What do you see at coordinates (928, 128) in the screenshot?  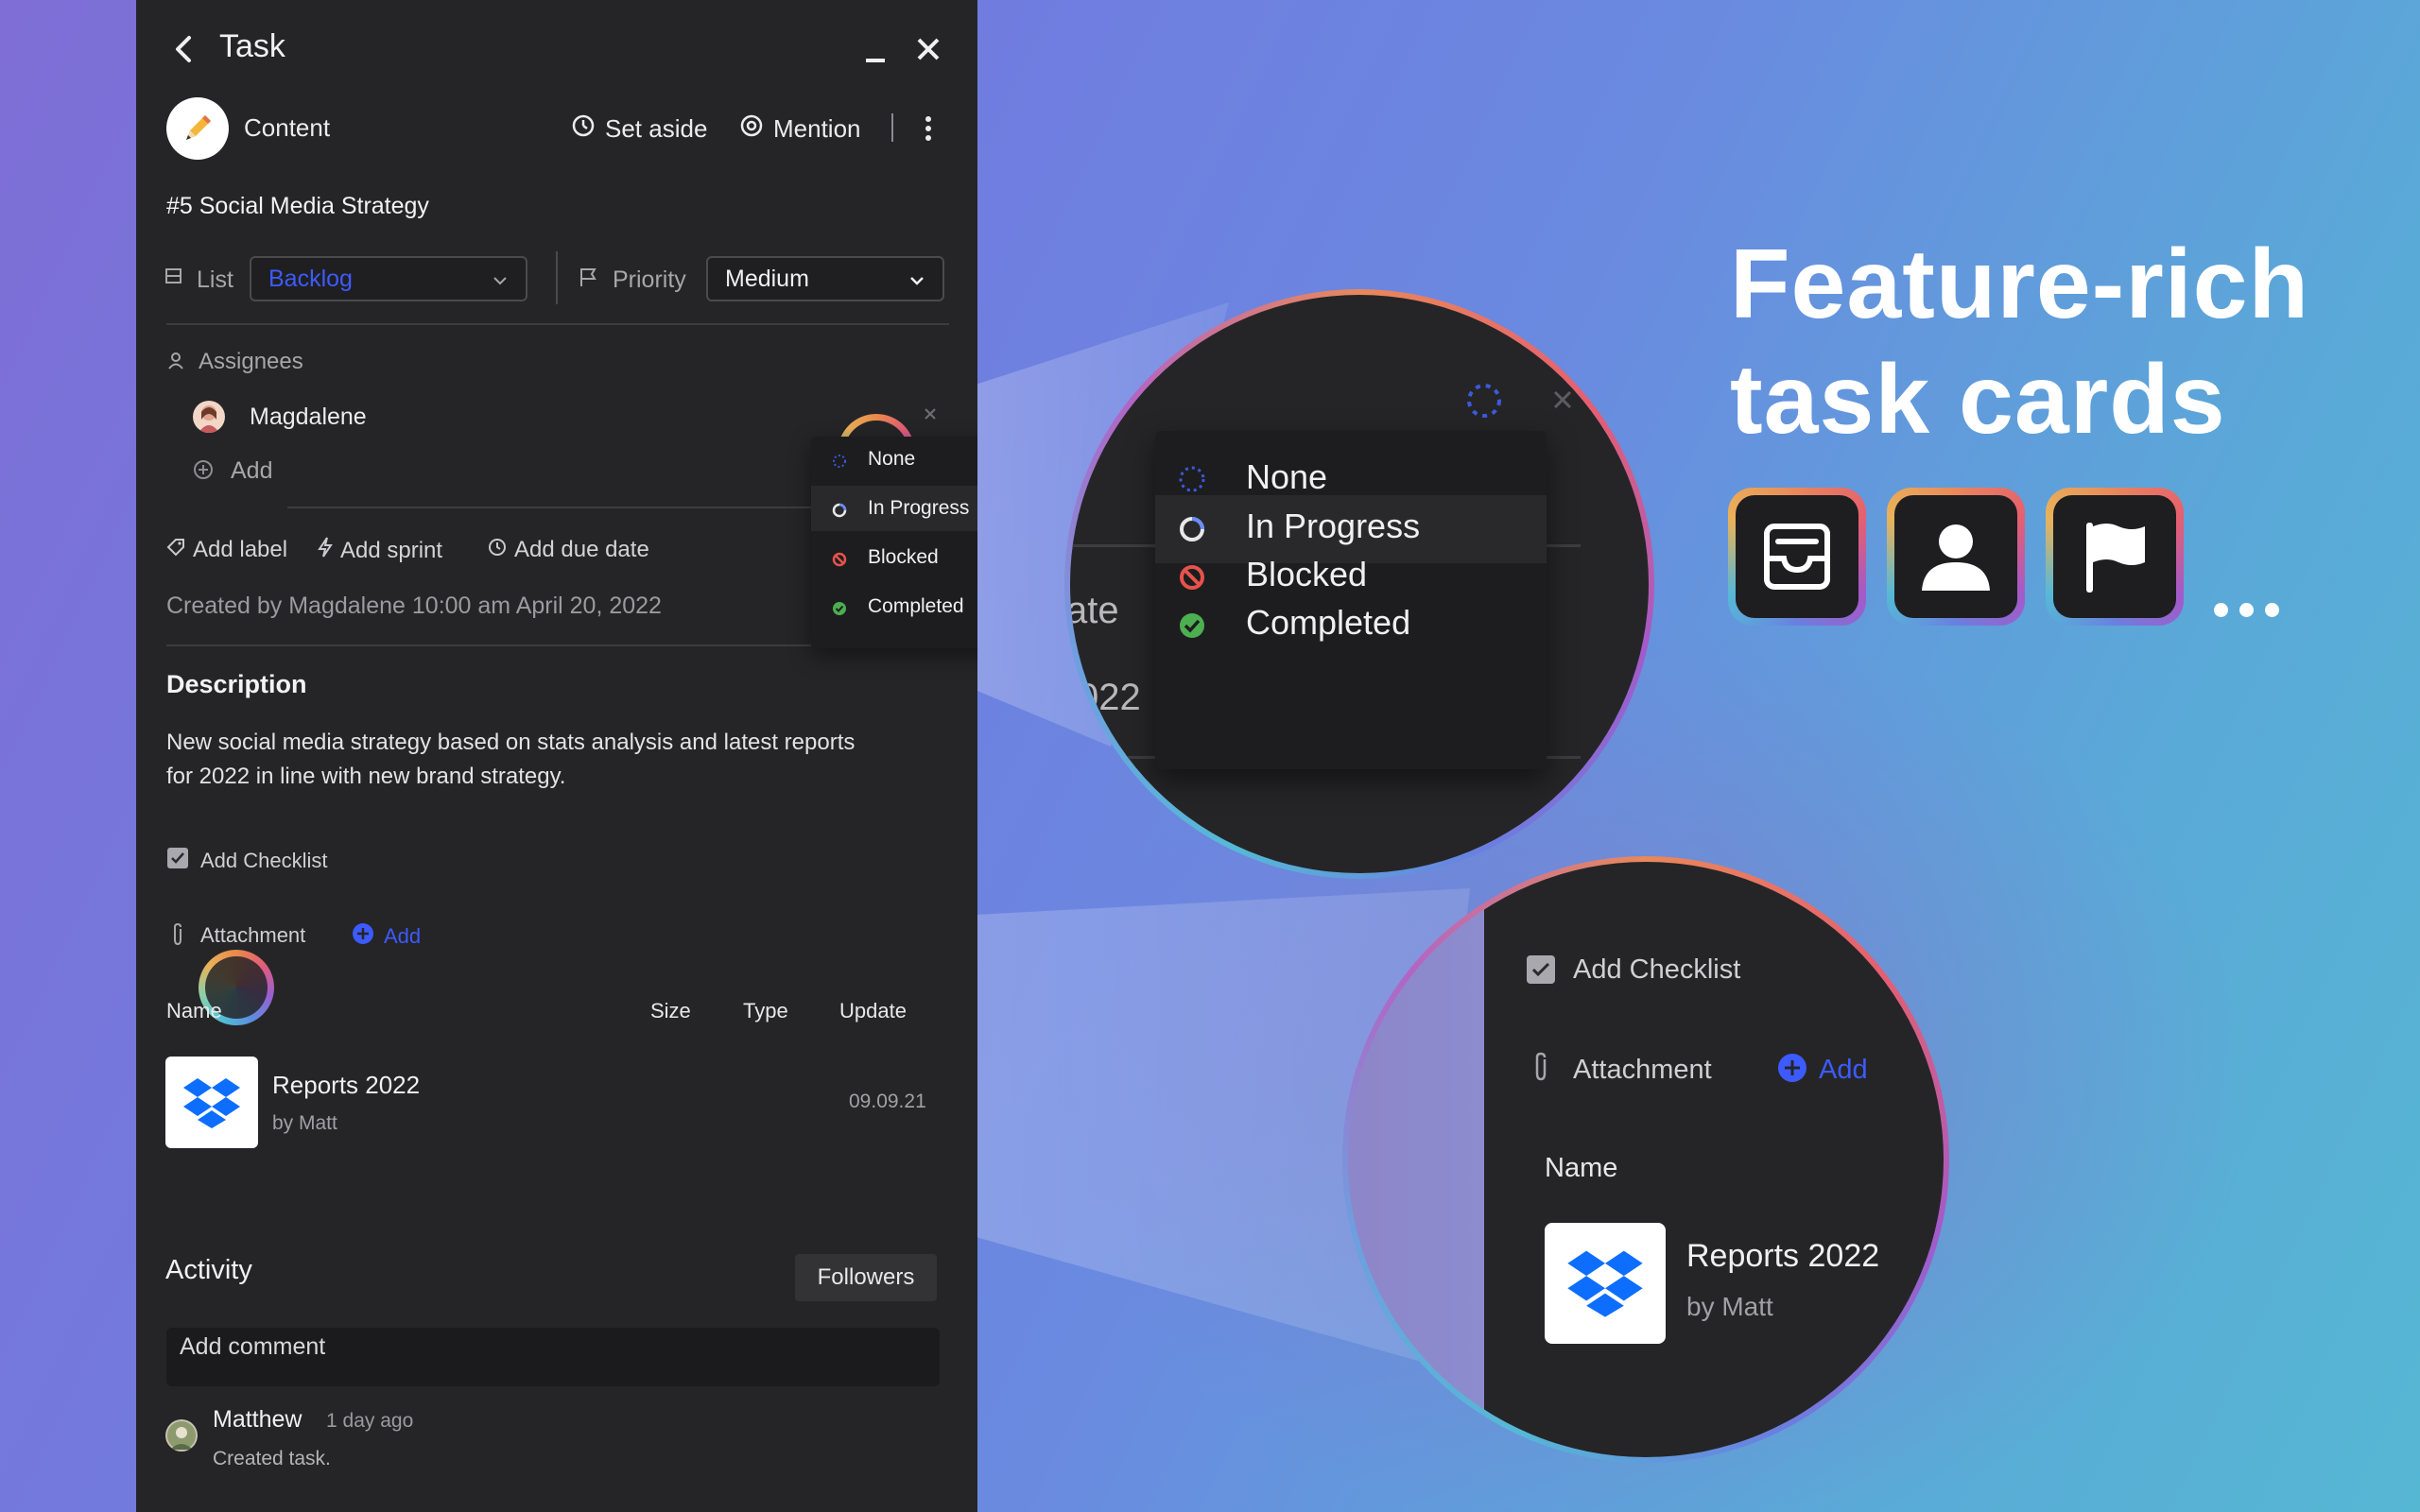 I see `more-options-icon` at bounding box center [928, 128].